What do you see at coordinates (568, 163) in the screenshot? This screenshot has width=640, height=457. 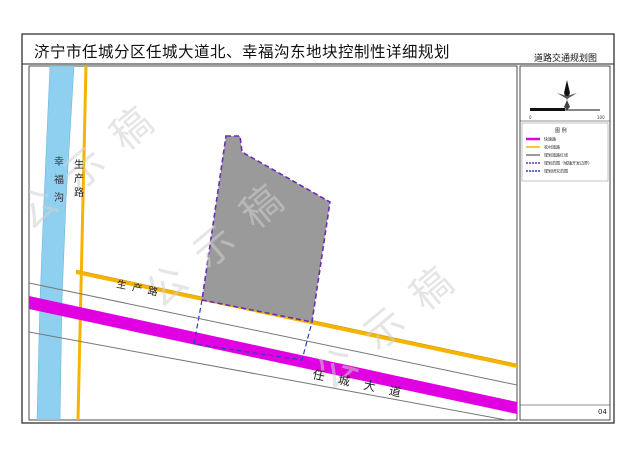 I see `legend-label: 规划范围（城镇开发边界）` at bounding box center [568, 163].